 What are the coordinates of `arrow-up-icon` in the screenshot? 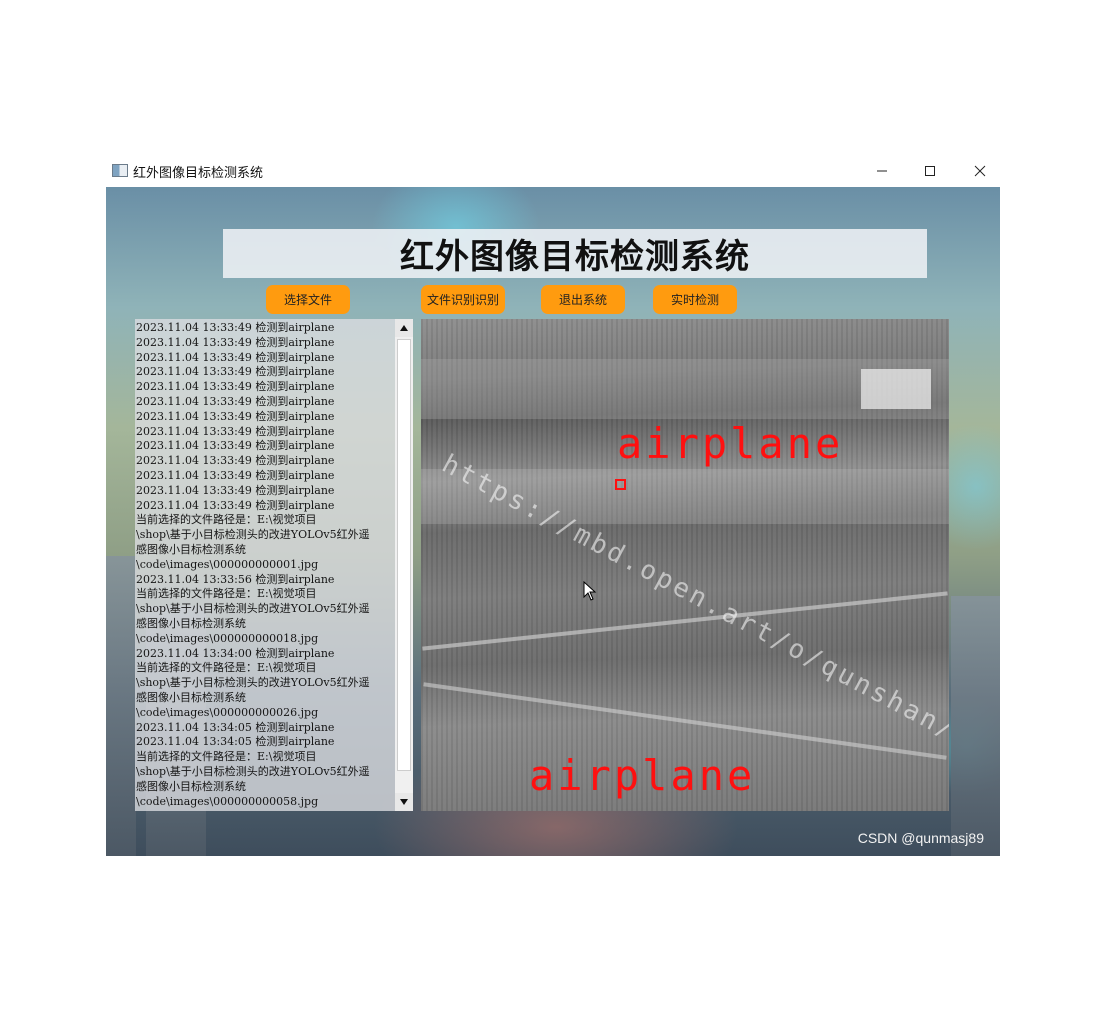 It's located at (404, 328).